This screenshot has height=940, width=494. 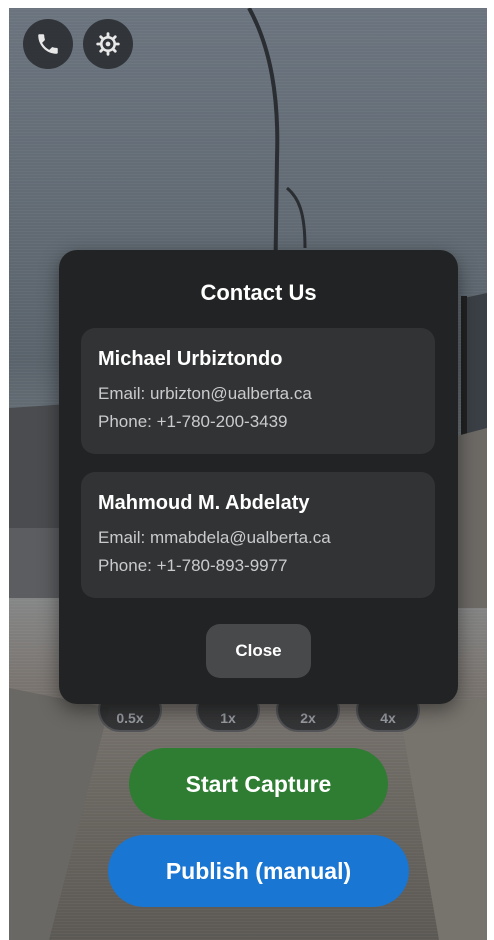 I want to click on contact-phone: Phone: +1-780-893-9977, so click(x=193, y=566).